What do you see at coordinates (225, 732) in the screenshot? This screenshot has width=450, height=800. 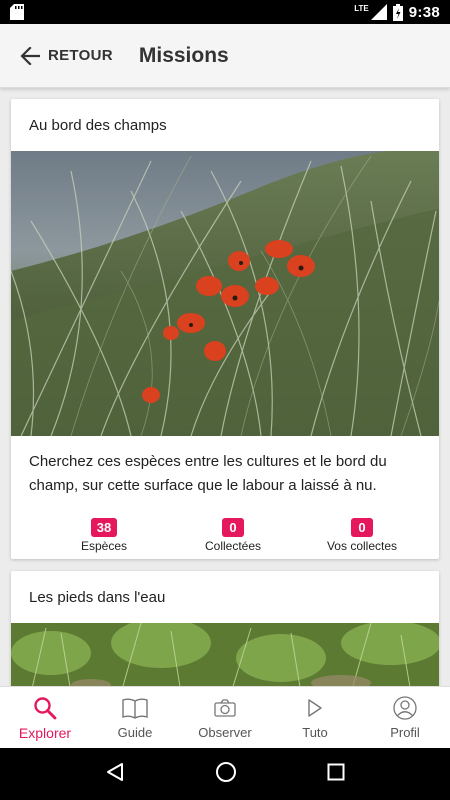 I see `nav-label: Observer` at bounding box center [225, 732].